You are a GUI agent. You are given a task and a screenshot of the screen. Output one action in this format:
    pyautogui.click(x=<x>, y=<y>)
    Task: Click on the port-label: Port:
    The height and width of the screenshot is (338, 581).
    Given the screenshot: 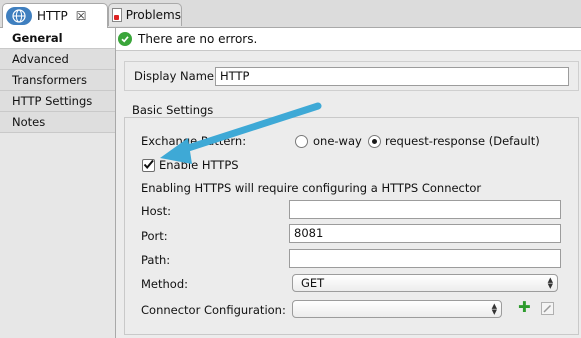 What is the action you would take?
    pyautogui.click(x=154, y=236)
    